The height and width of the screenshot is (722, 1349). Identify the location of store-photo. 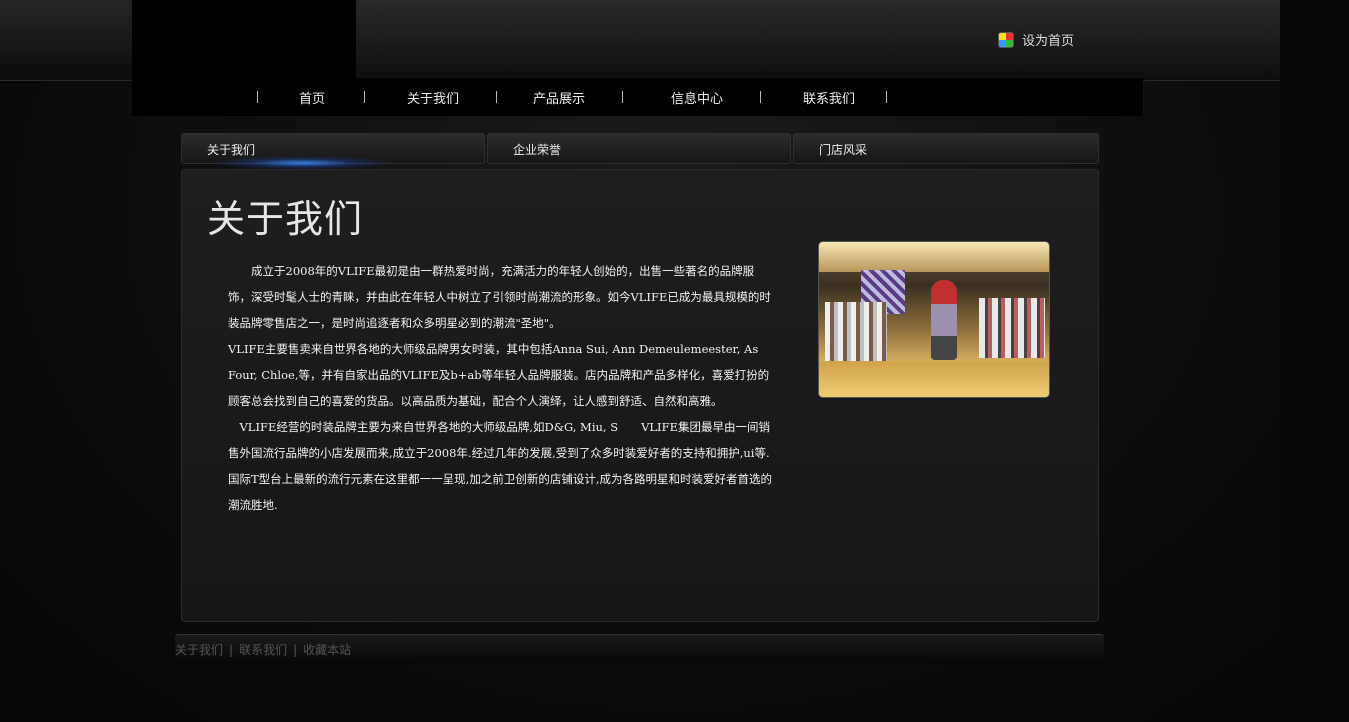
(934, 319).